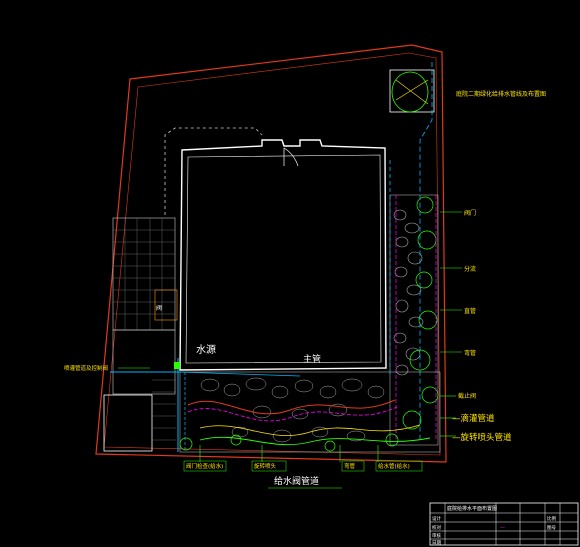 Image resolution: width=580 pixels, height=547 pixels. I want to click on title-row-4: 日期, so click(436, 543).